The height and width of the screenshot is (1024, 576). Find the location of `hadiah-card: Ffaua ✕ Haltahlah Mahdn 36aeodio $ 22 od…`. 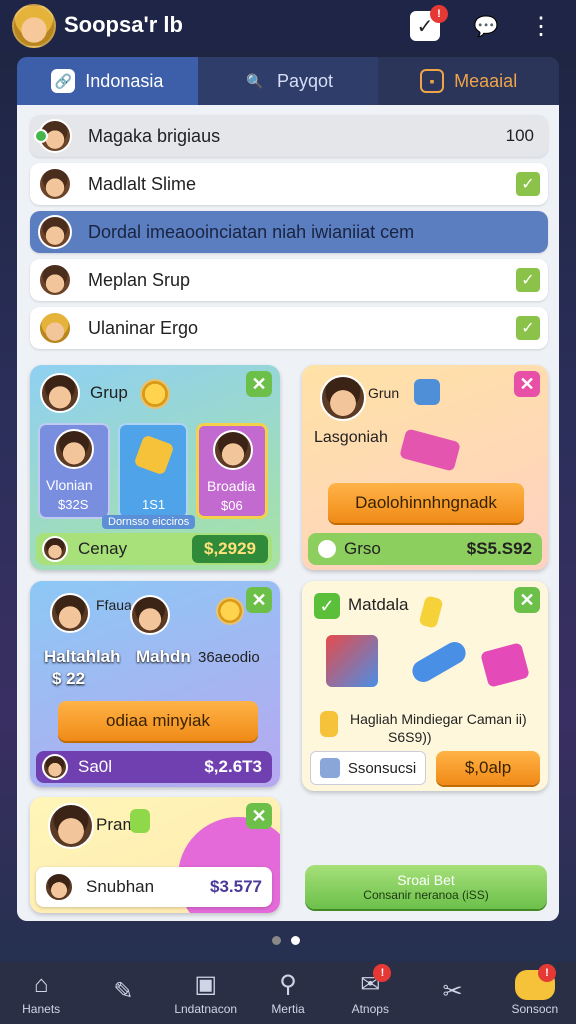

hadiah-card: Ffaua ✕ Haltahlah Mahdn 36aeodio $ 22 od… is located at coordinates (155, 684).